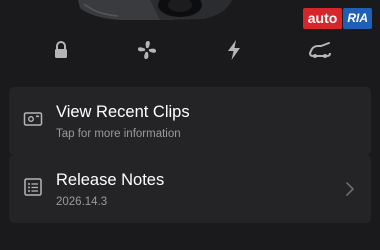  I want to click on climate-button, so click(147, 50).